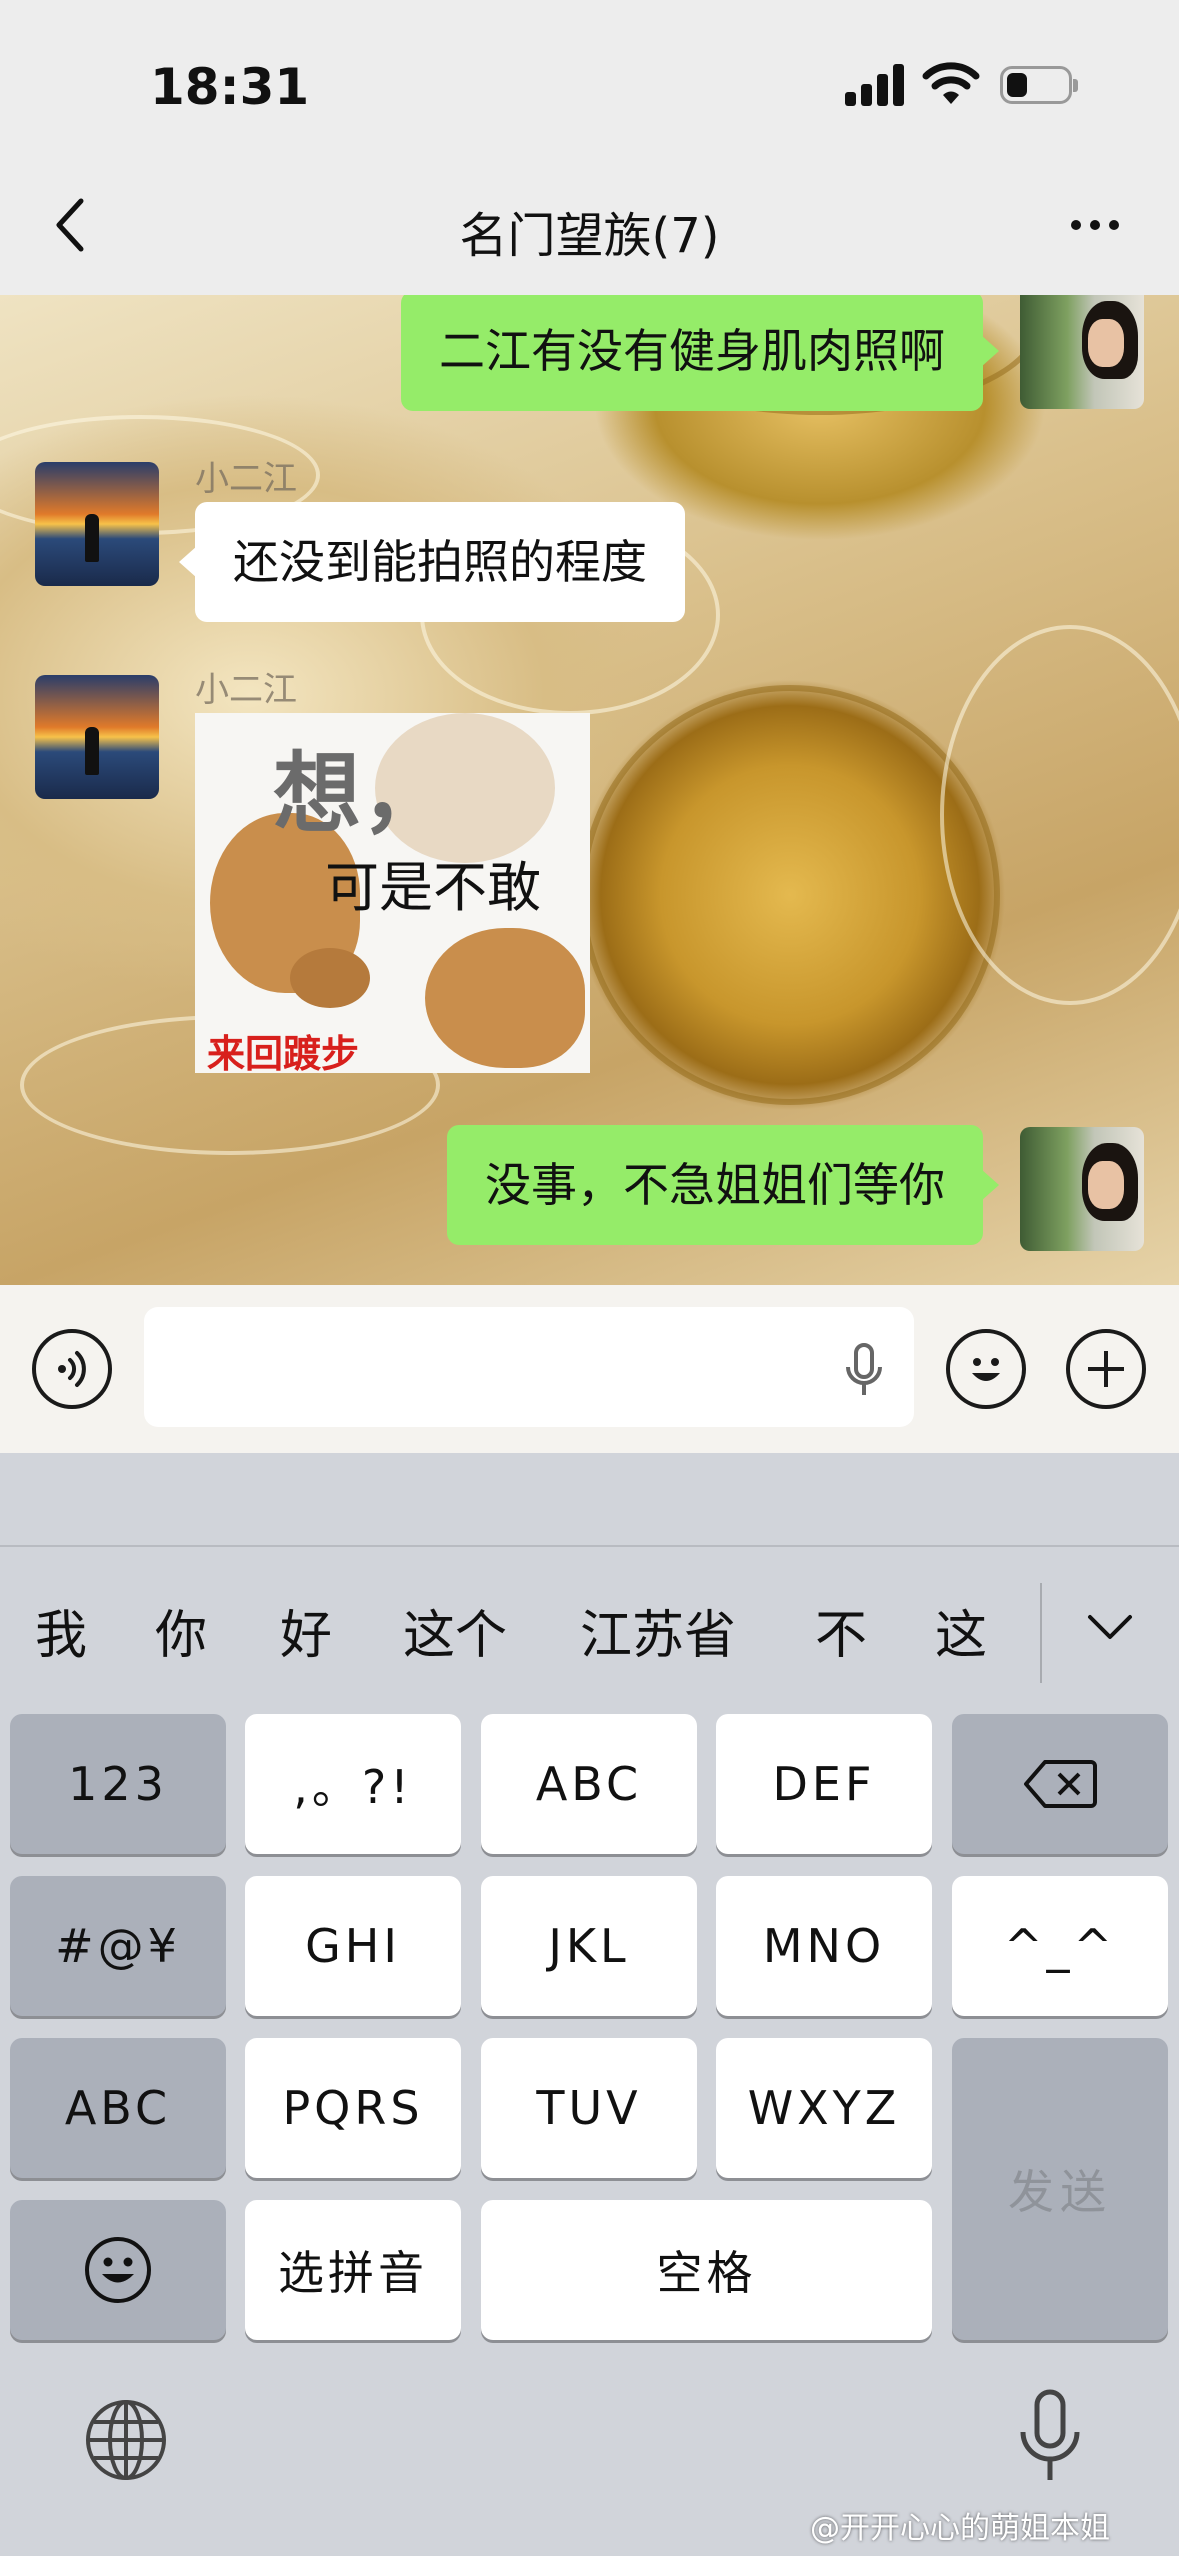 This screenshot has height=2556, width=1179. What do you see at coordinates (433, 887) in the screenshot?
I see `sticker-caption: 可是不敢` at bounding box center [433, 887].